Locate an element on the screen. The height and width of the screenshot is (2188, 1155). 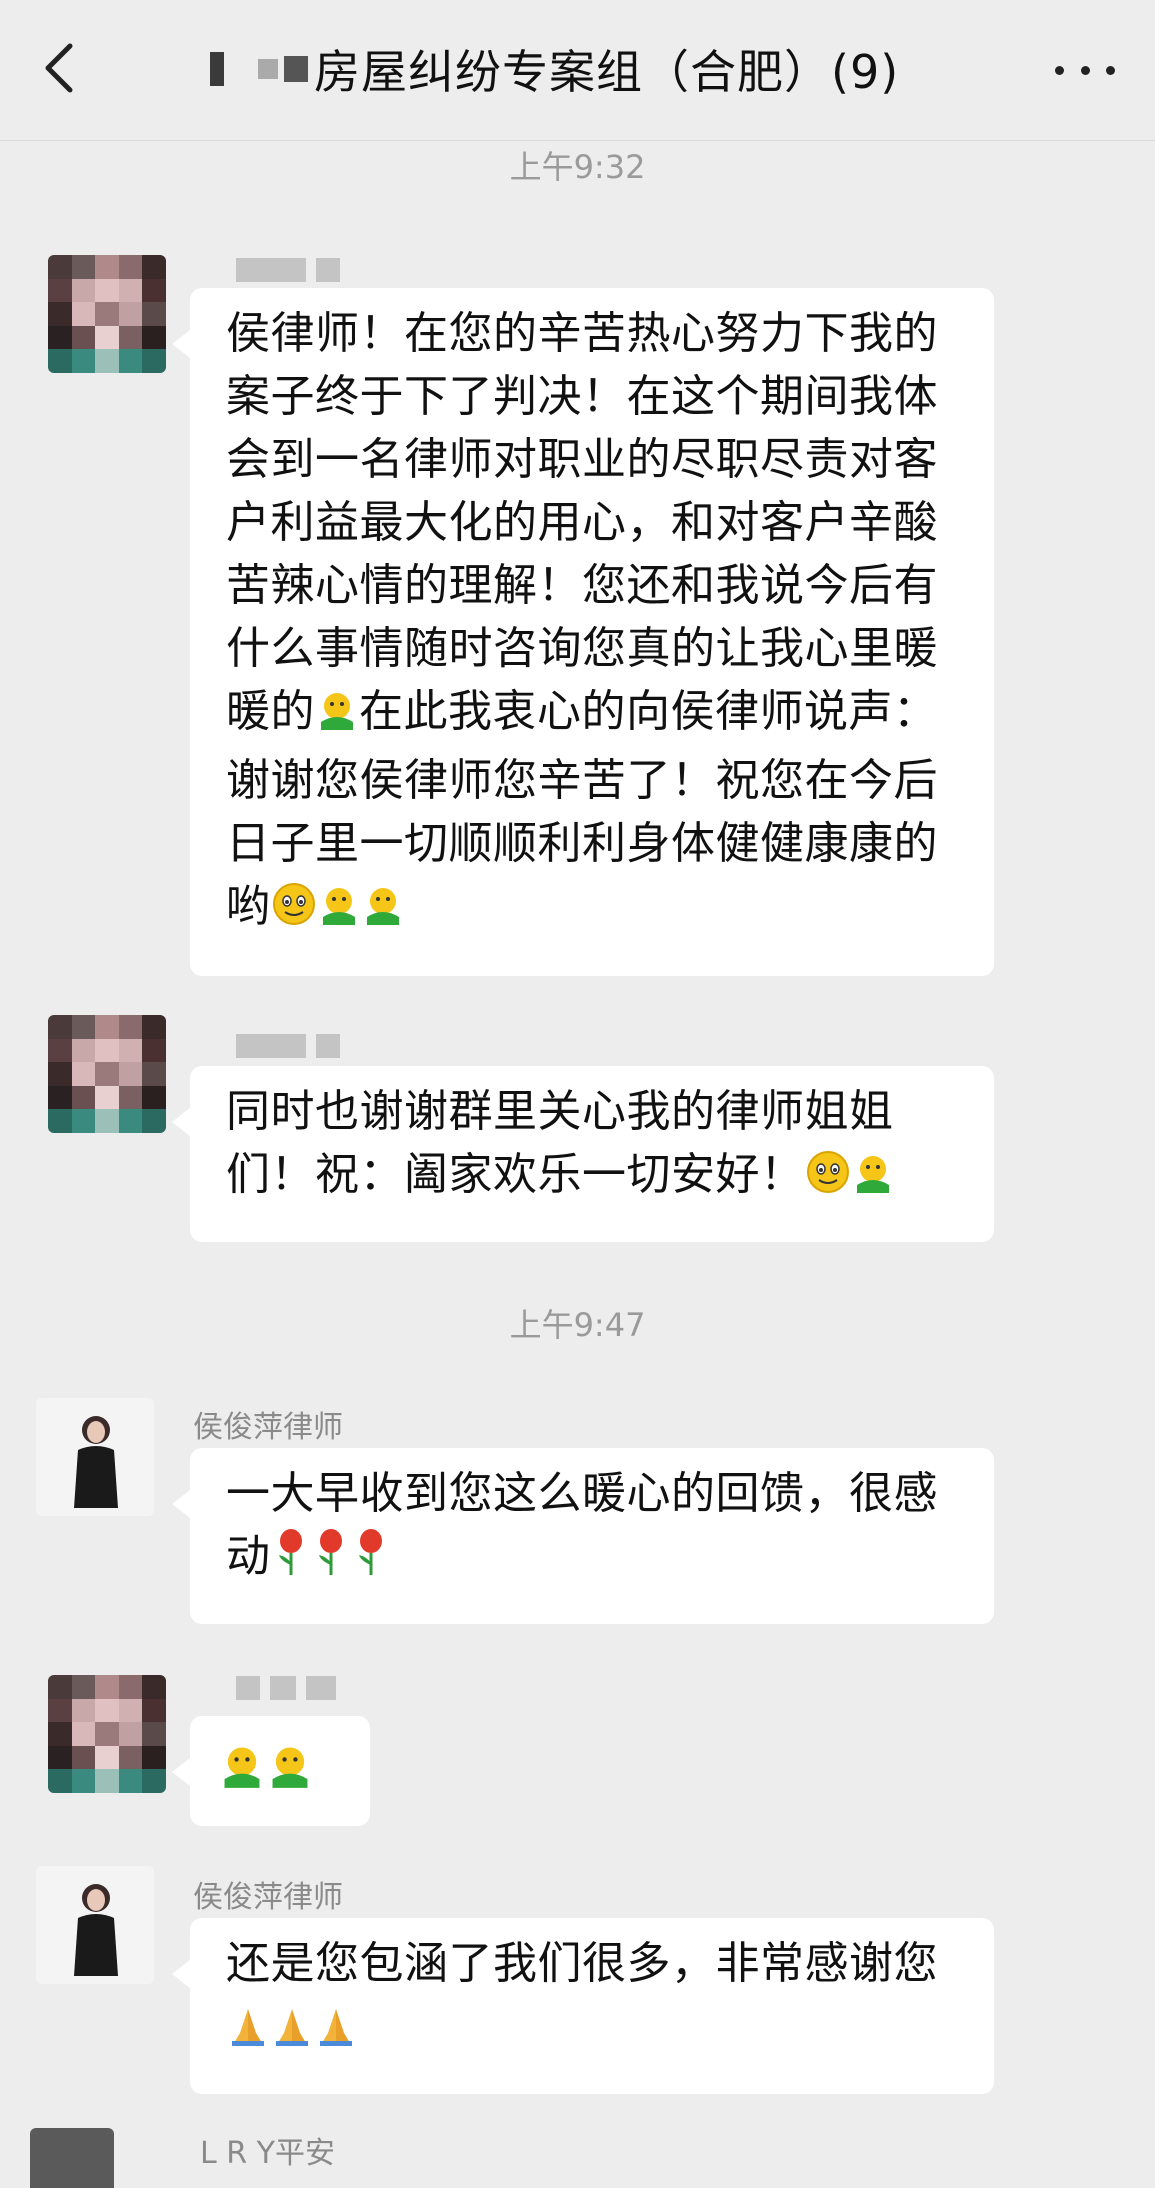
back-button is located at coordinates (61, 68).